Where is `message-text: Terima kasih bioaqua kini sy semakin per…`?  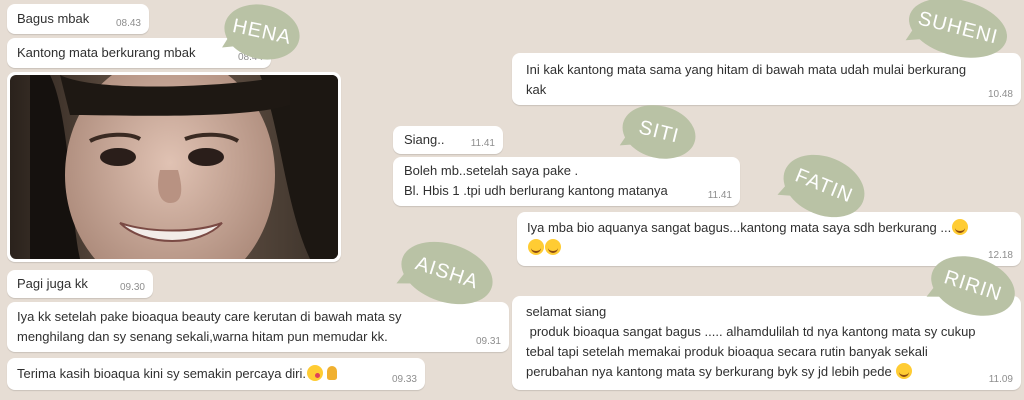
message-text: Terima kasih bioaqua kini sy semakin per… is located at coordinates (162, 373).